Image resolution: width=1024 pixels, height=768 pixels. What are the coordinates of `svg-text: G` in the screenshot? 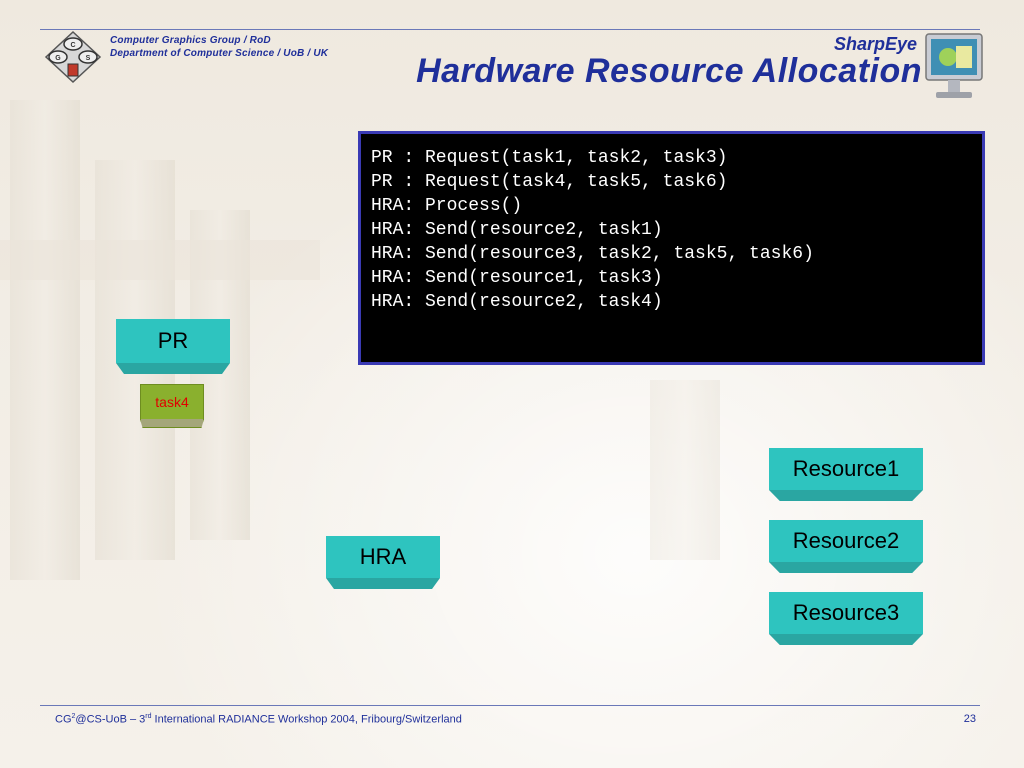 It's located at (58, 58).